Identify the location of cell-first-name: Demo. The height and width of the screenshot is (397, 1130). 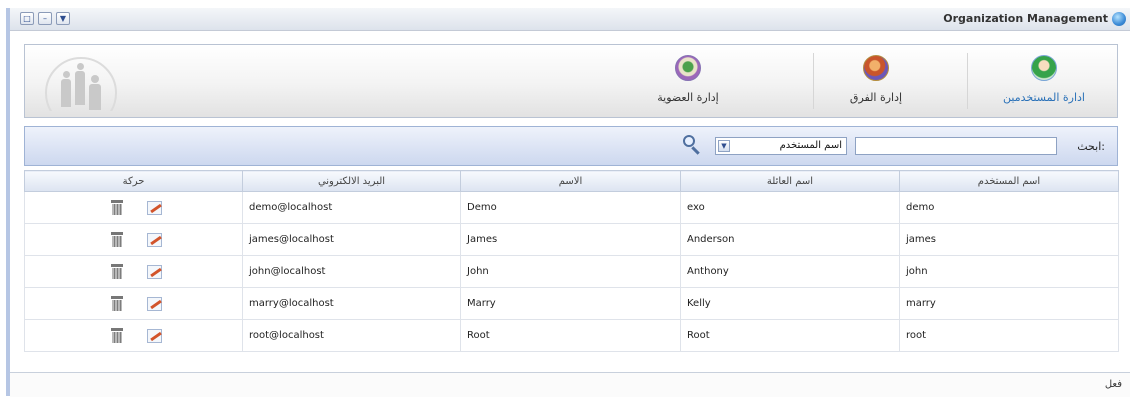
(570, 207).